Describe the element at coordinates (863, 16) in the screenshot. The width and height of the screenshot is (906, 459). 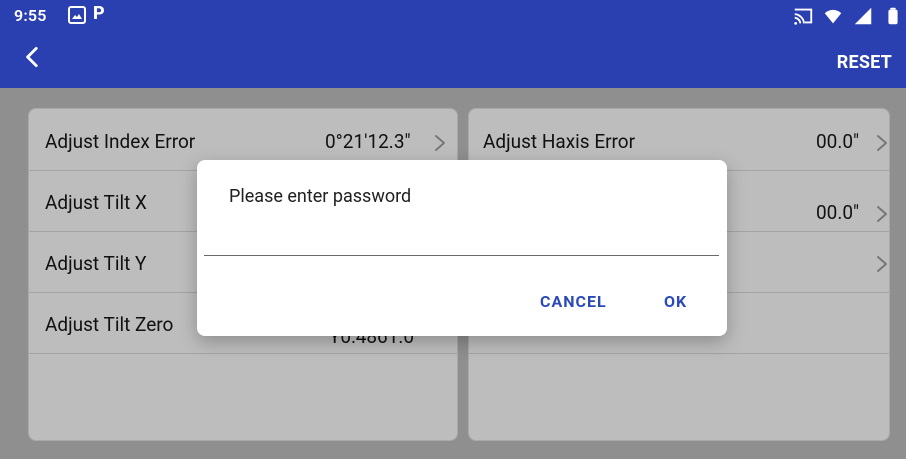
I see `signal-icon` at that location.